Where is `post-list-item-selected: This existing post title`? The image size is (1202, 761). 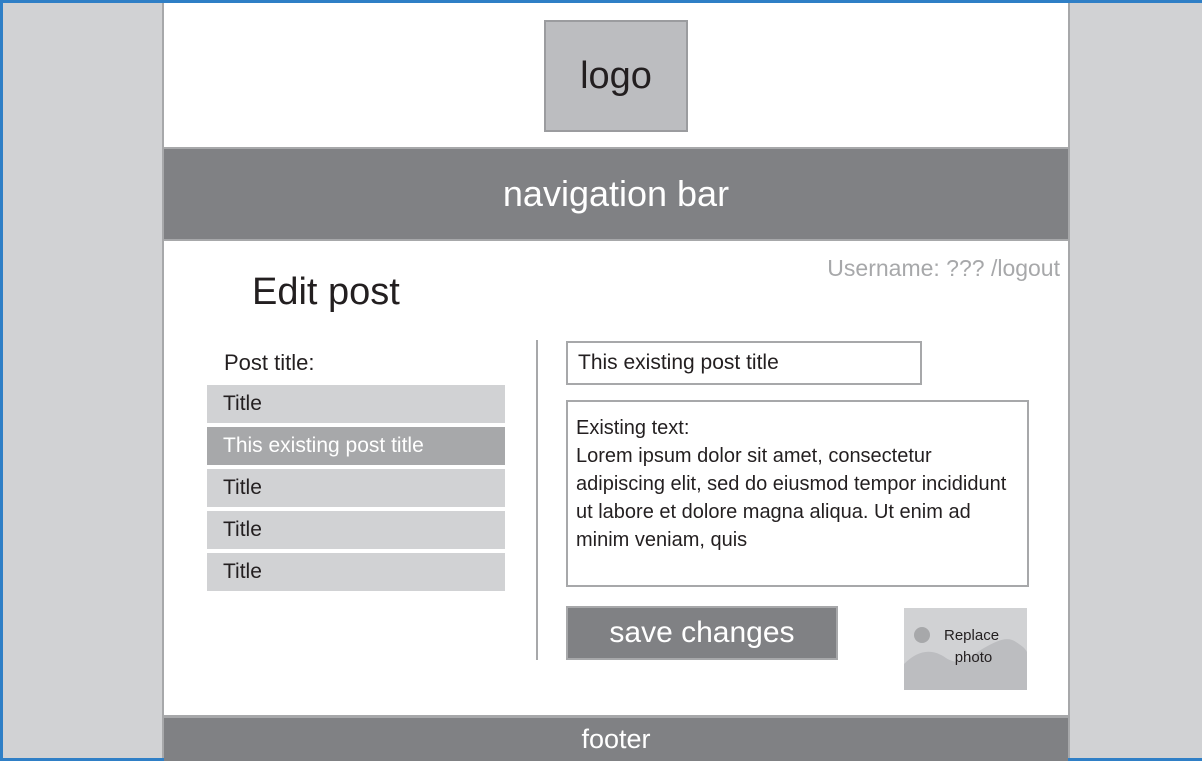 post-list-item-selected: This existing post title is located at coordinates (356, 446).